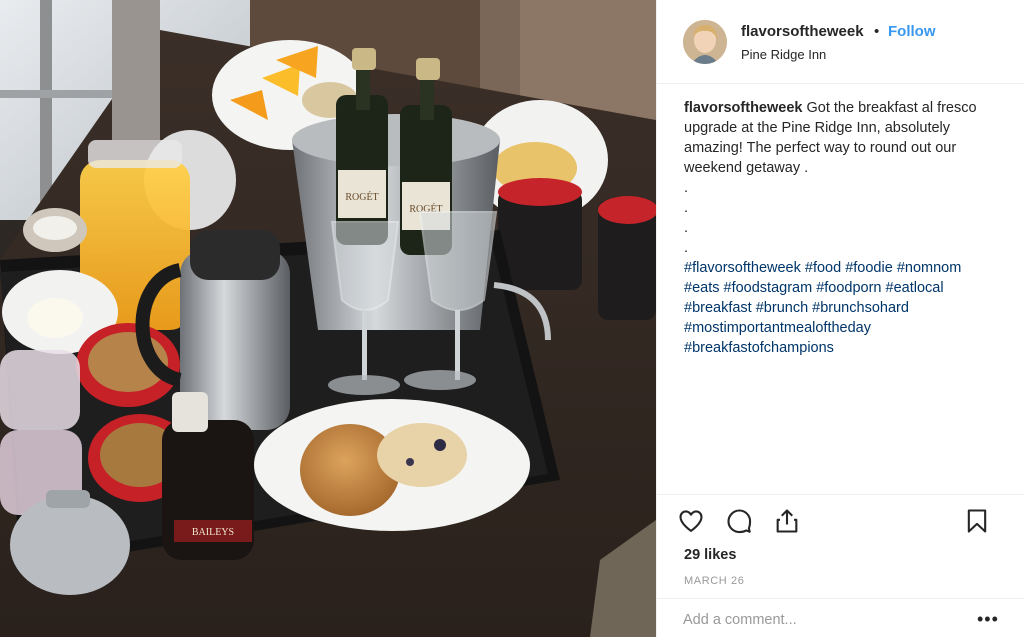 The image size is (1024, 637). I want to click on follow-button: Follow, so click(912, 31).